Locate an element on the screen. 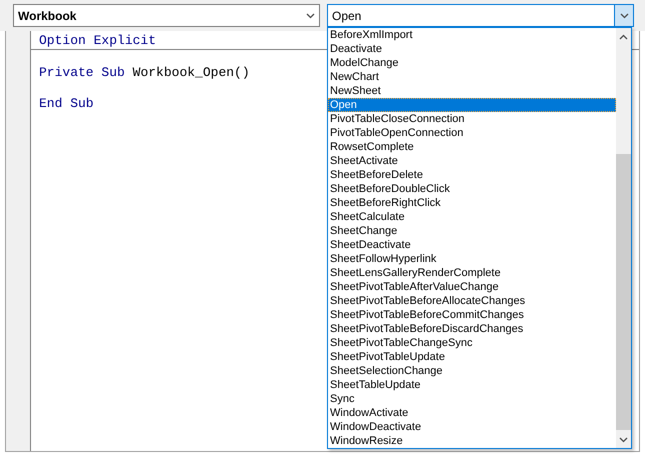 Image resolution: width=645 pixels, height=471 pixels. procedure-item: SheetLensGalleryRenderComplete is located at coordinates (472, 273).